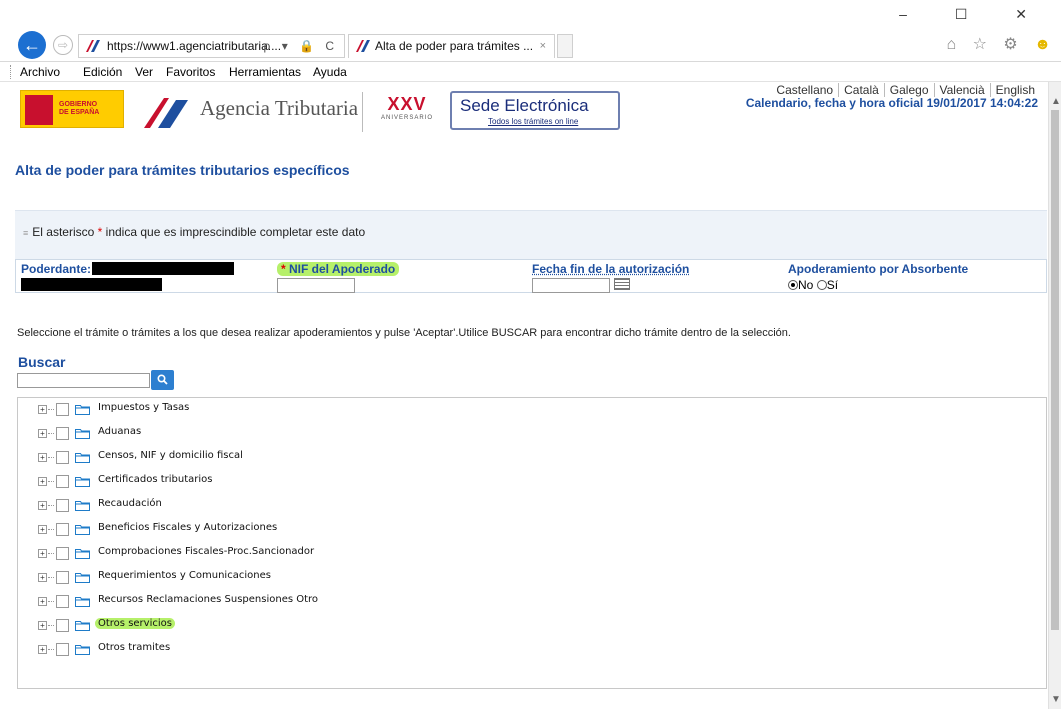  Describe the element at coordinates (102, 72) in the screenshot. I see `menu-edicion: Edición` at that location.